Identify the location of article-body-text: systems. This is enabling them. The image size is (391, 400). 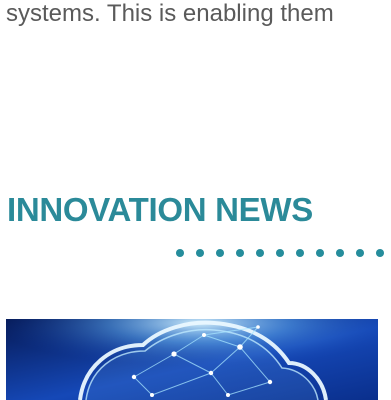
(170, 13).